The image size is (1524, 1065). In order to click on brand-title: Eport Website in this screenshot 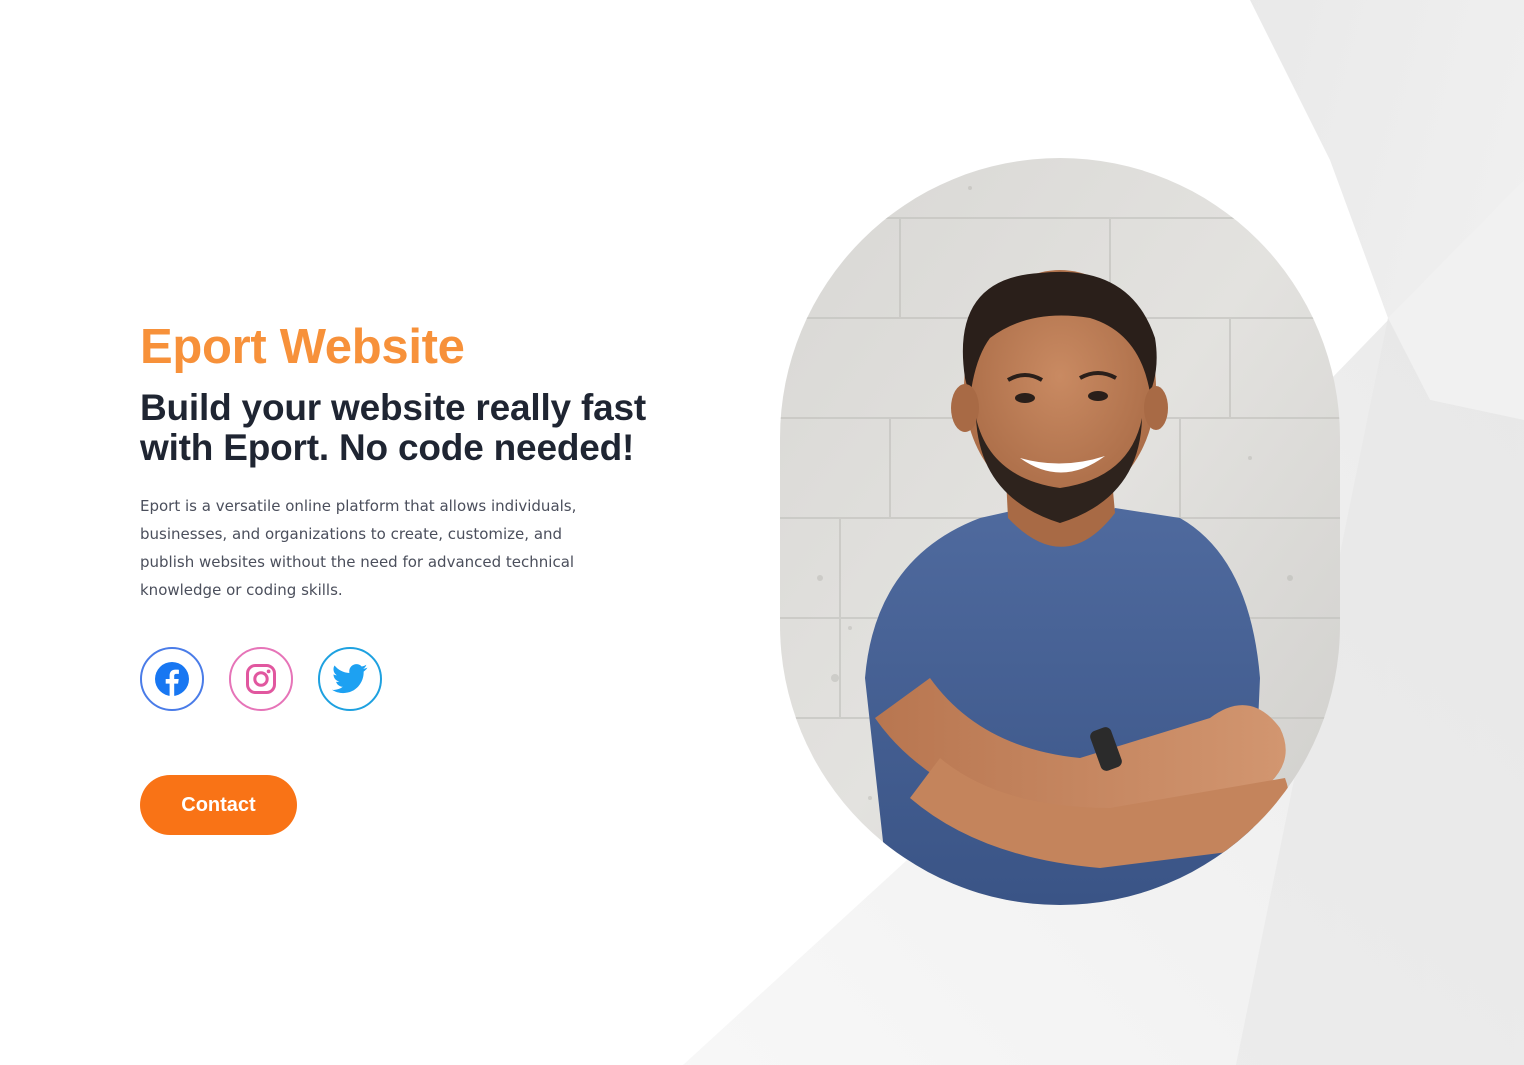, I will do `click(302, 347)`.